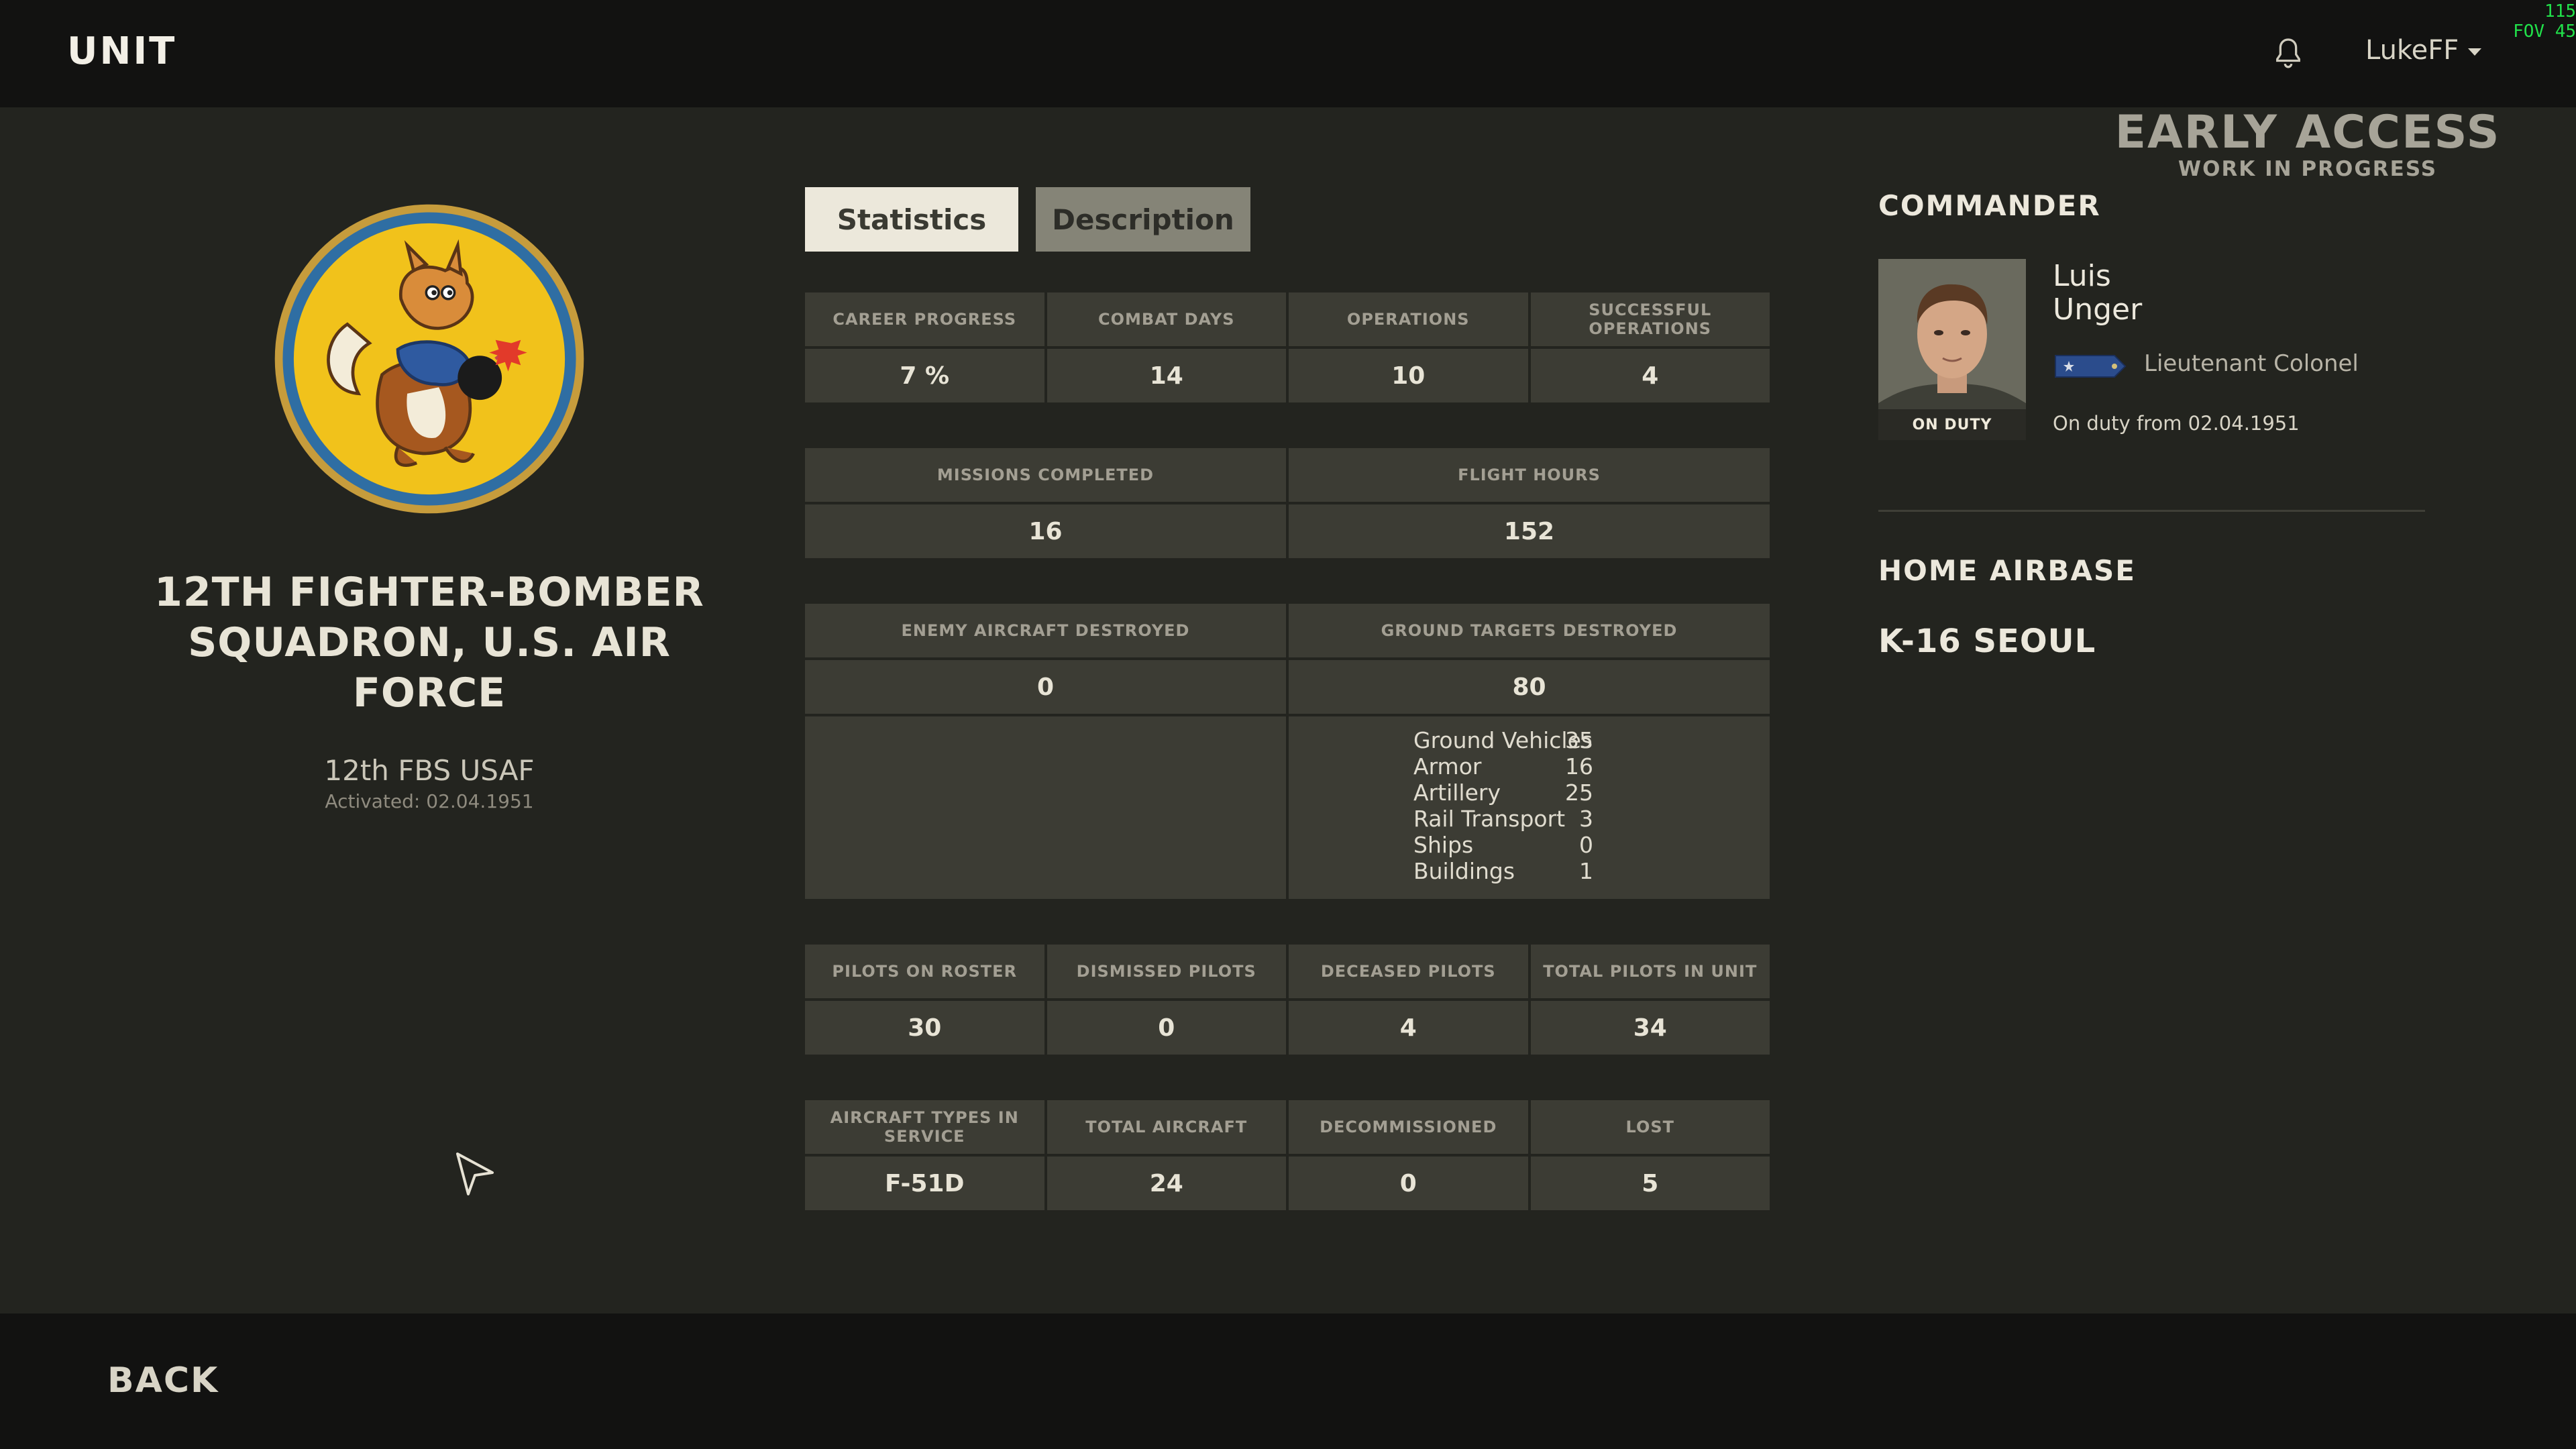 The height and width of the screenshot is (1449, 2576). I want to click on stat-value-decommissioned: 0, so click(1408, 1183).